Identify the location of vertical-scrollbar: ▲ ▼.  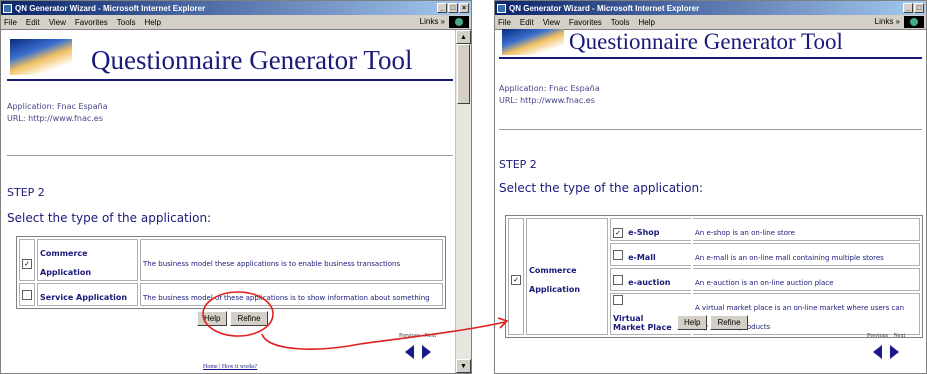
(463, 201).